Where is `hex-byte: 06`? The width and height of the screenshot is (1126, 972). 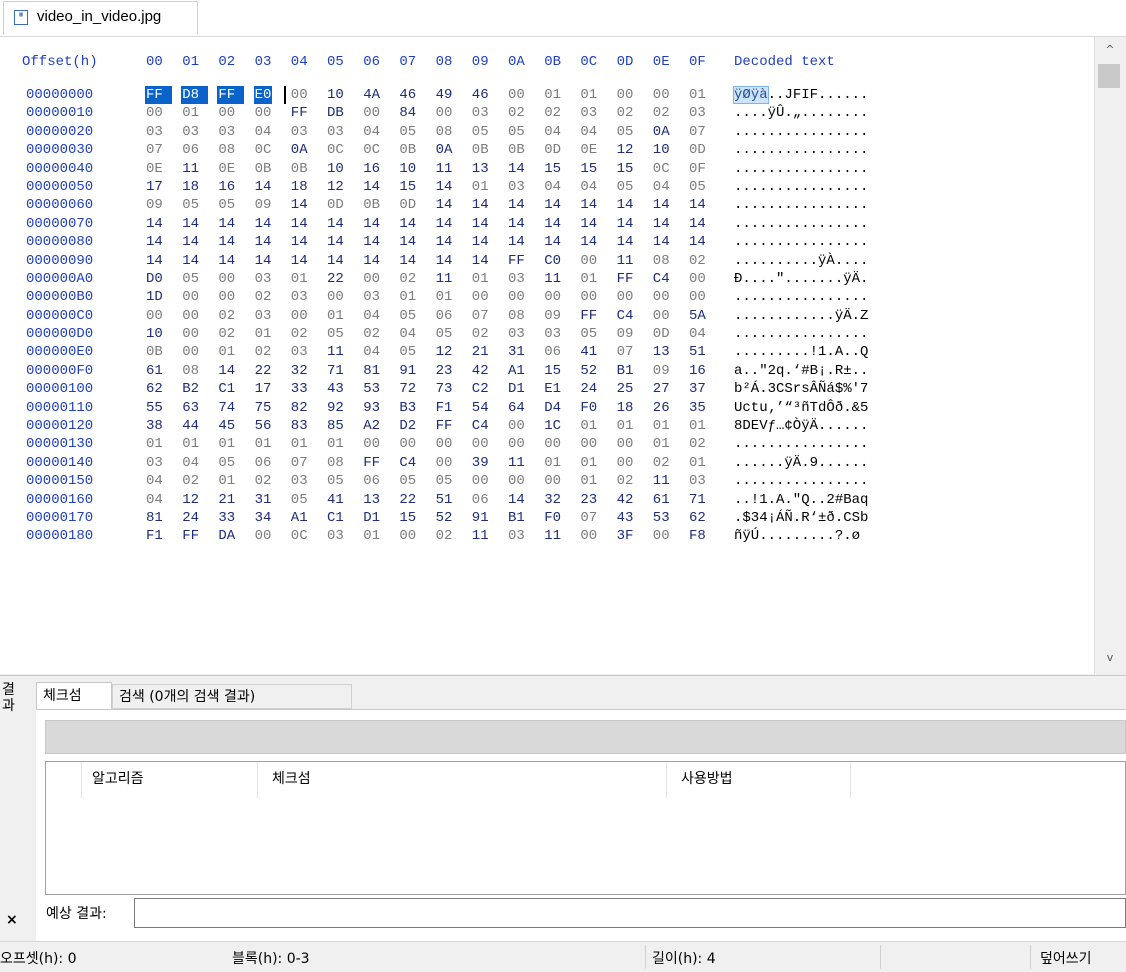
hex-byte: 06 is located at coordinates (371, 481).